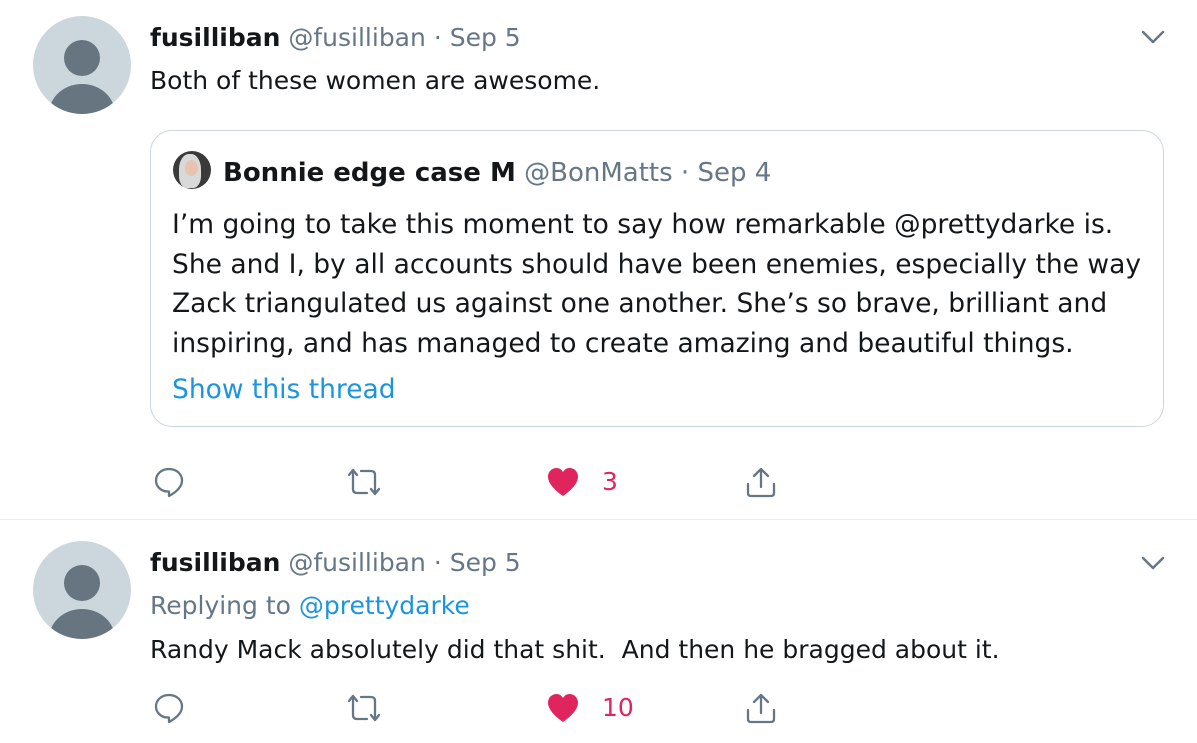 The height and width of the screenshot is (743, 1197). What do you see at coordinates (582, 482) in the screenshot?
I see `like-button: 3` at bounding box center [582, 482].